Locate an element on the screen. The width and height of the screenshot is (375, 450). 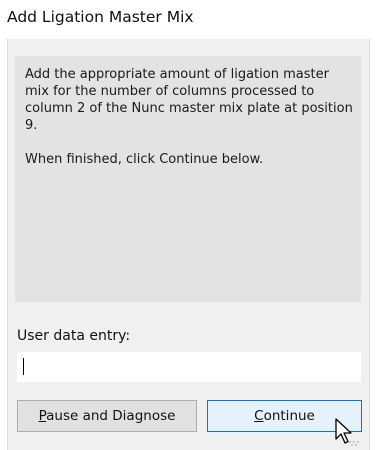
title-bar: Add Ligation Master Mix is located at coordinates (187, 19).